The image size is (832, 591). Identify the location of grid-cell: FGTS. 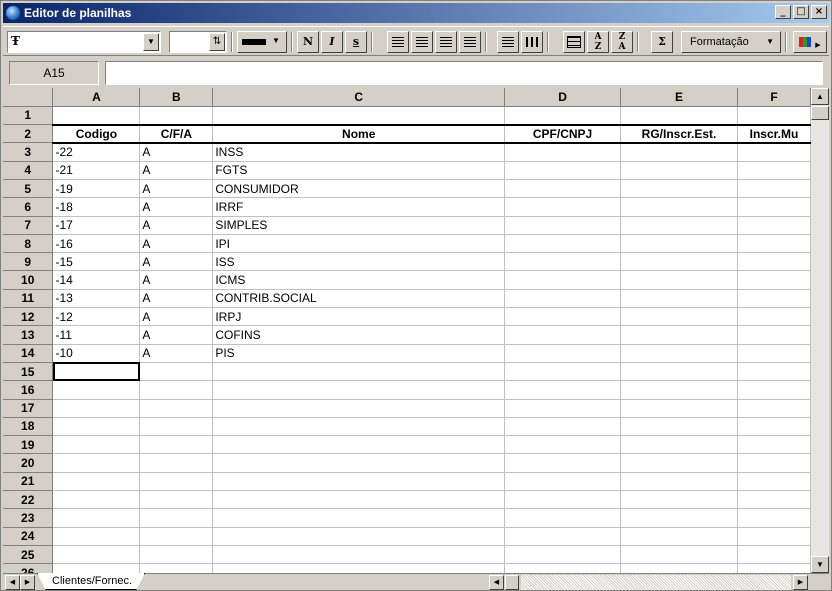
(359, 170).